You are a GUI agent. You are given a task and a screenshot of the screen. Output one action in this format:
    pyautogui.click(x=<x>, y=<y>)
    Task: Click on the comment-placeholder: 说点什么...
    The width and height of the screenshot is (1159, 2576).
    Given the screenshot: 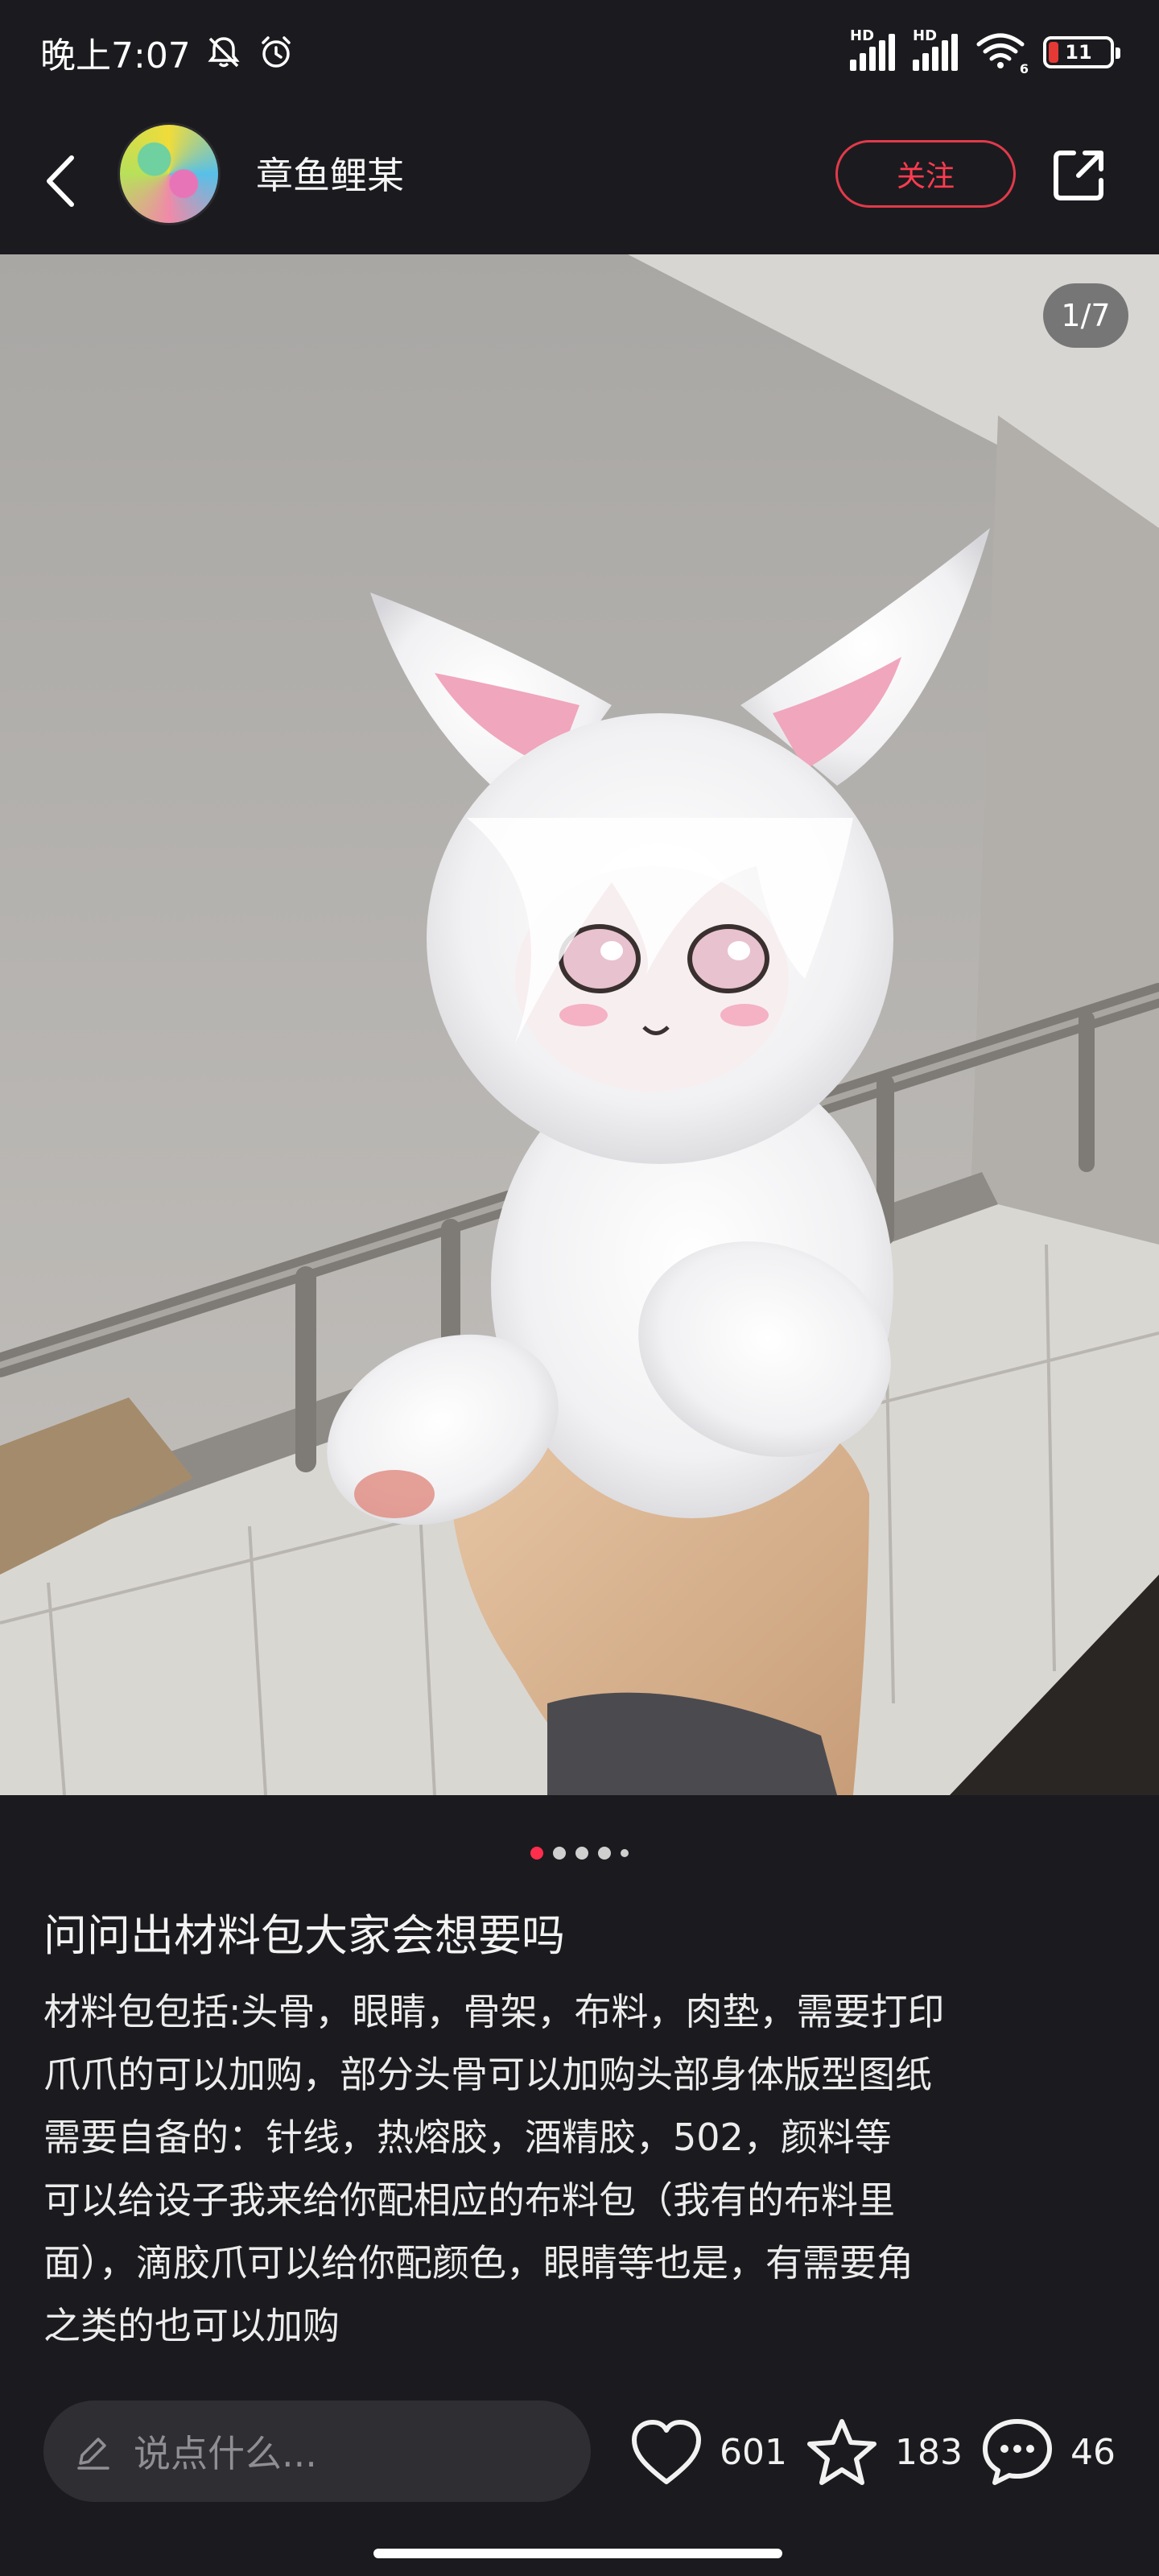 What is the action you would take?
    pyautogui.click(x=225, y=2453)
    